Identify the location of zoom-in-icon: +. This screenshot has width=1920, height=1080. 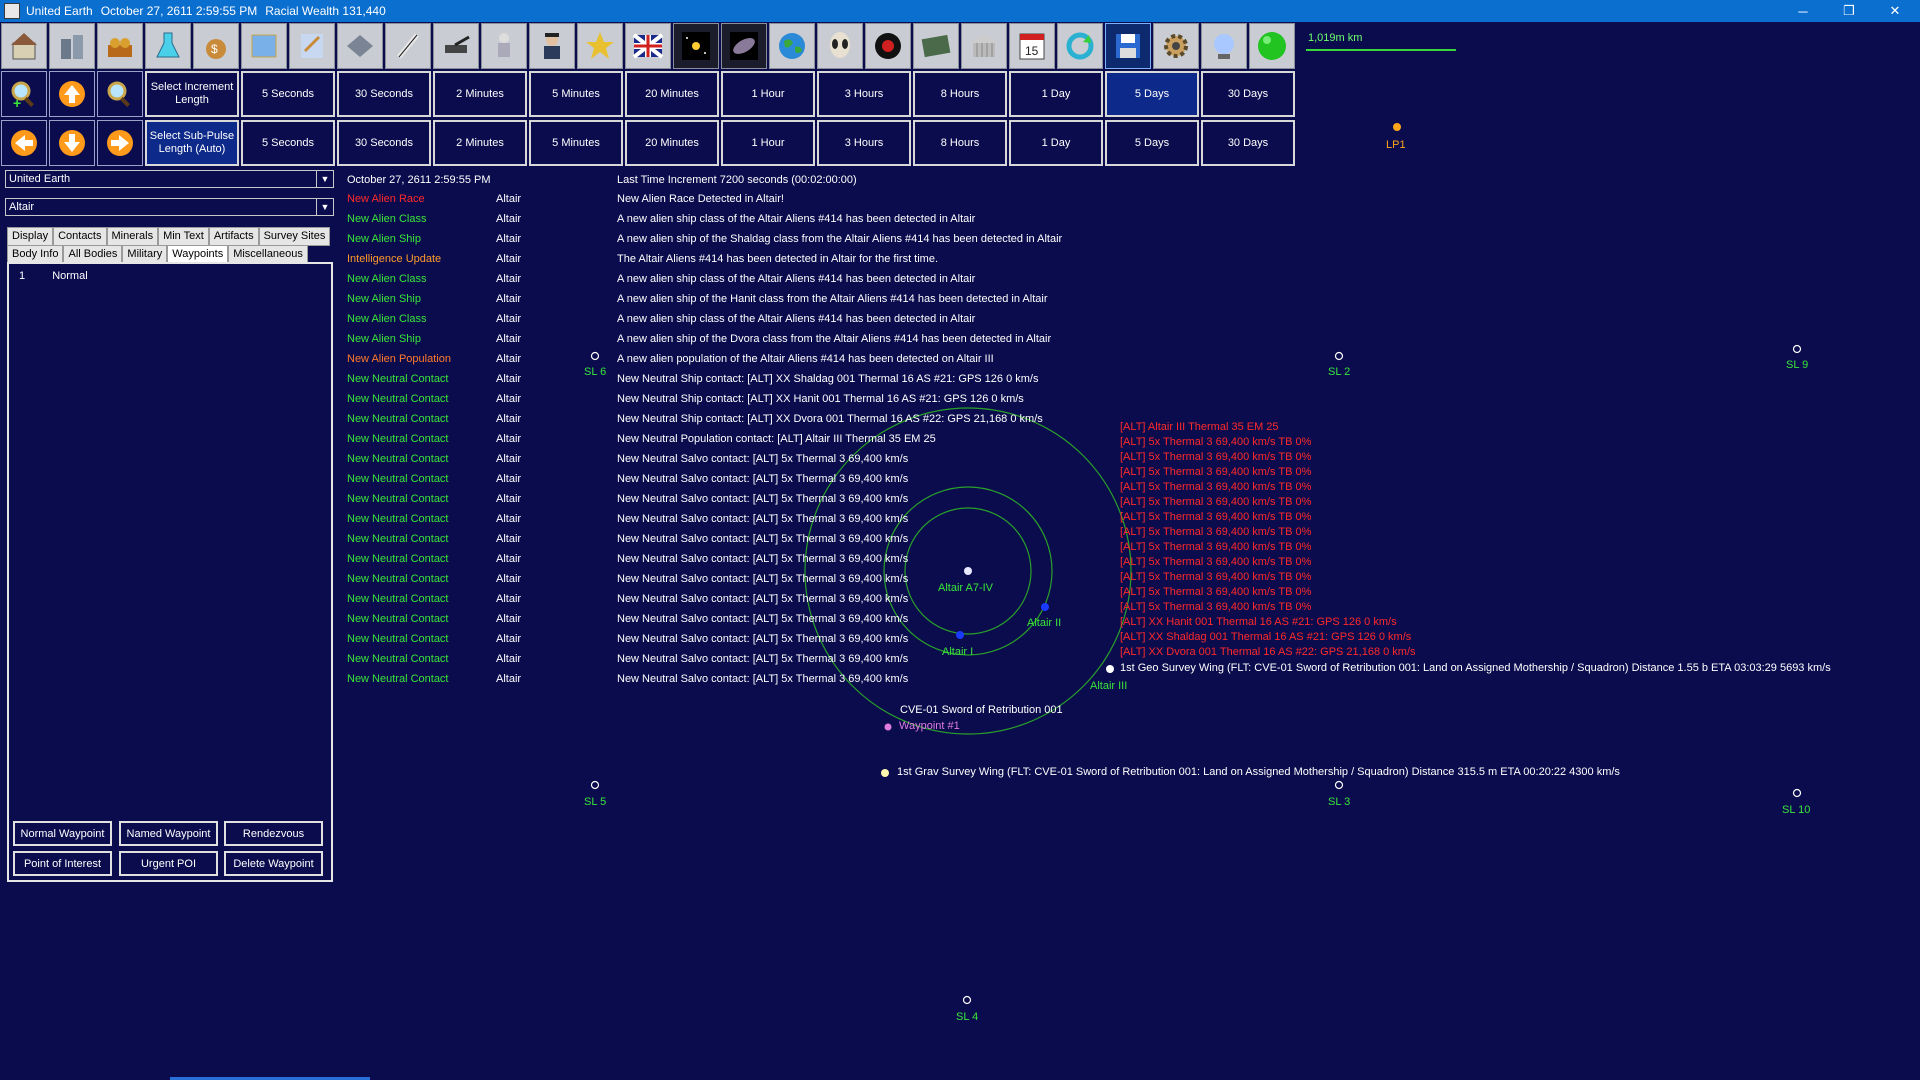
(24, 94).